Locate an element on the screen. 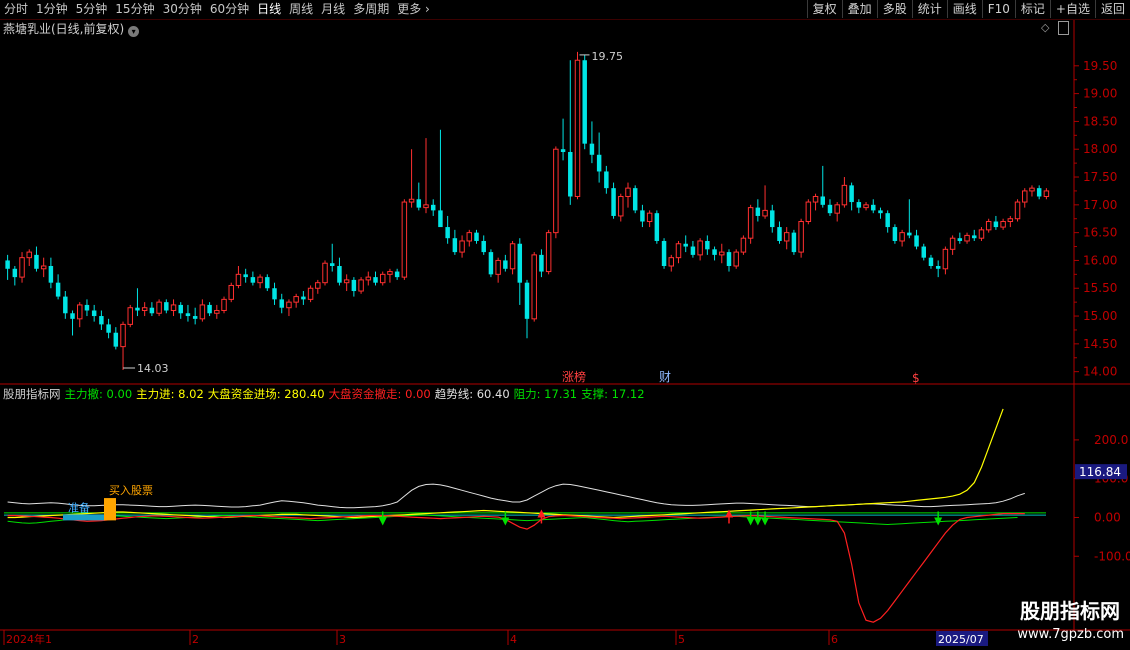  low-label: 14.03 is located at coordinates (153, 368).